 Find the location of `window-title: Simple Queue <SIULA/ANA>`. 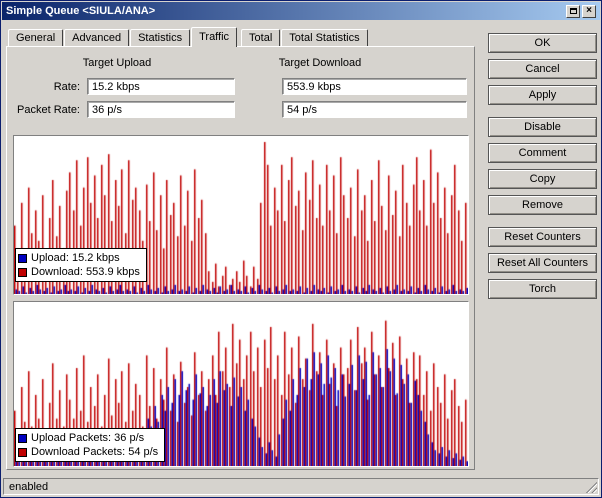

window-title: Simple Queue <SIULA/ANA> is located at coordinates (81, 11).